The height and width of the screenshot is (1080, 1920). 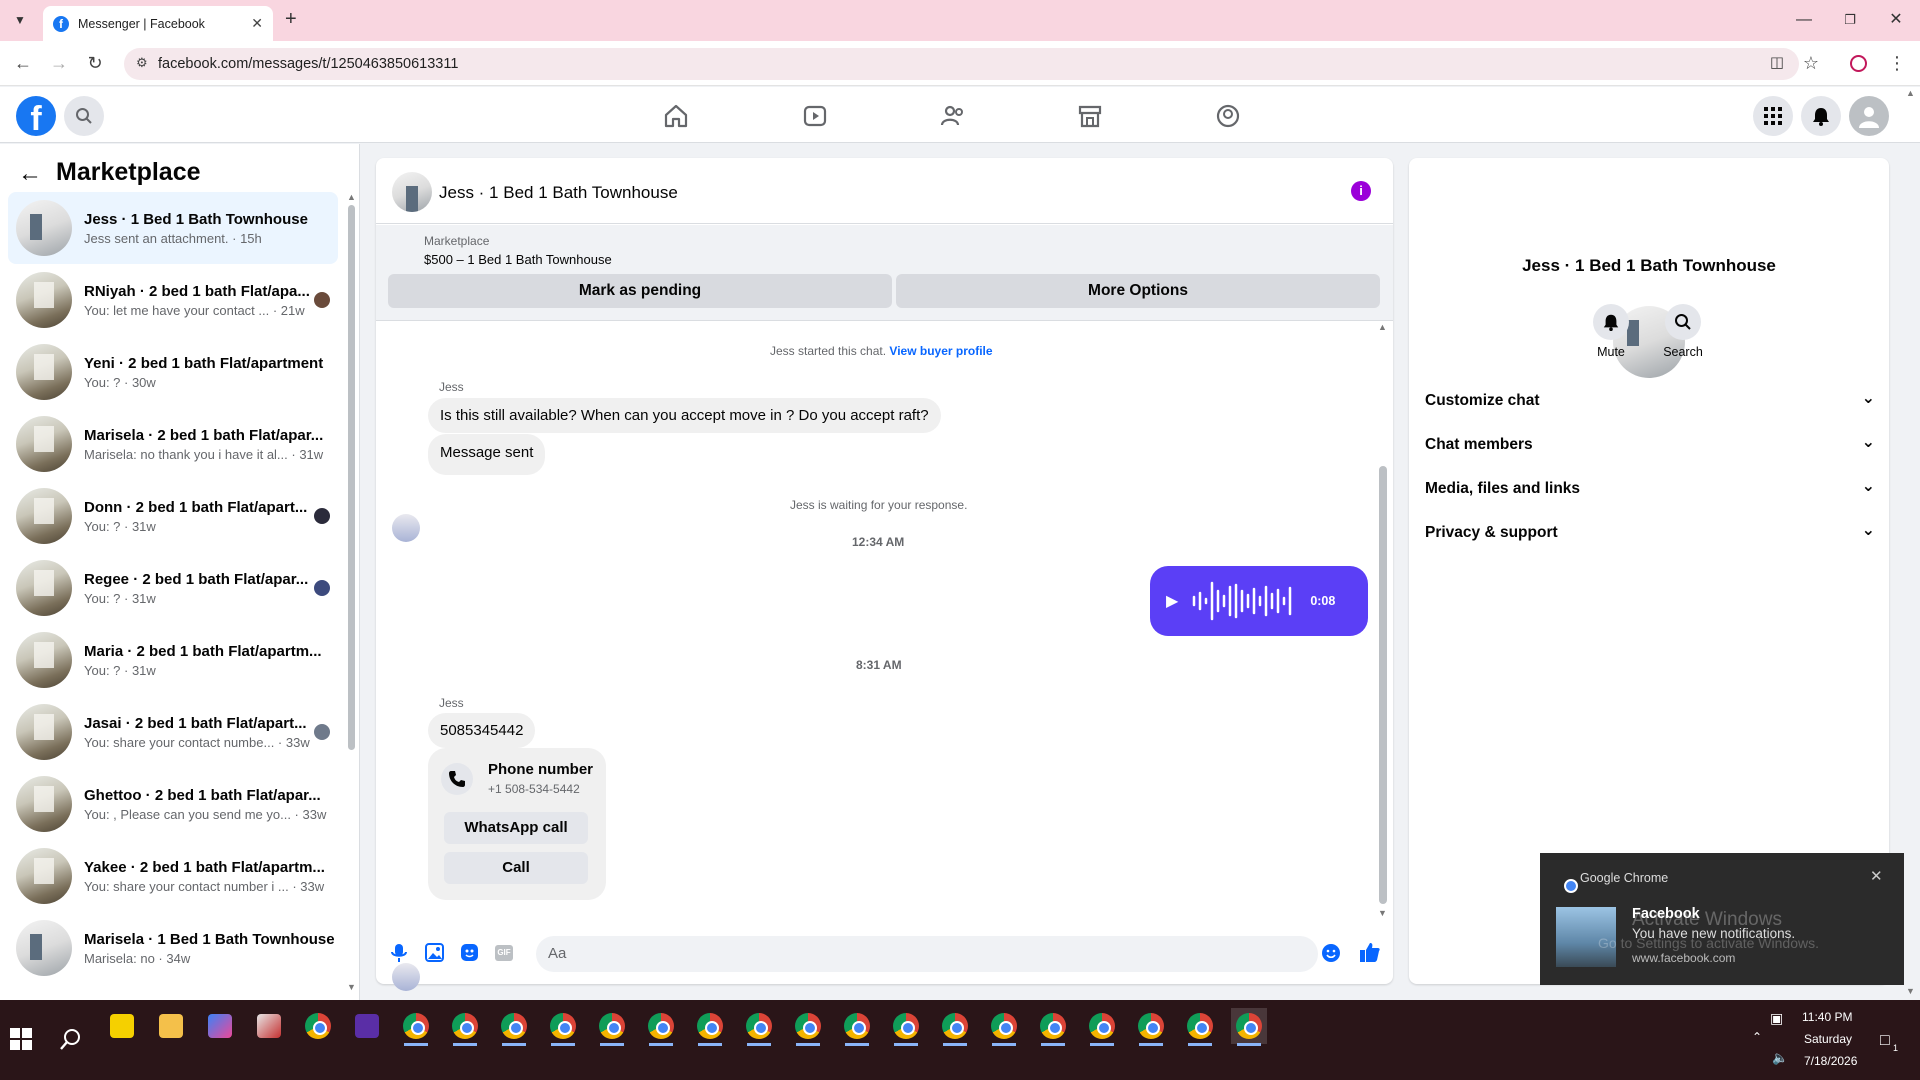 What do you see at coordinates (1331, 953) in the screenshot?
I see `emoji-button` at bounding box center [1331, 953].